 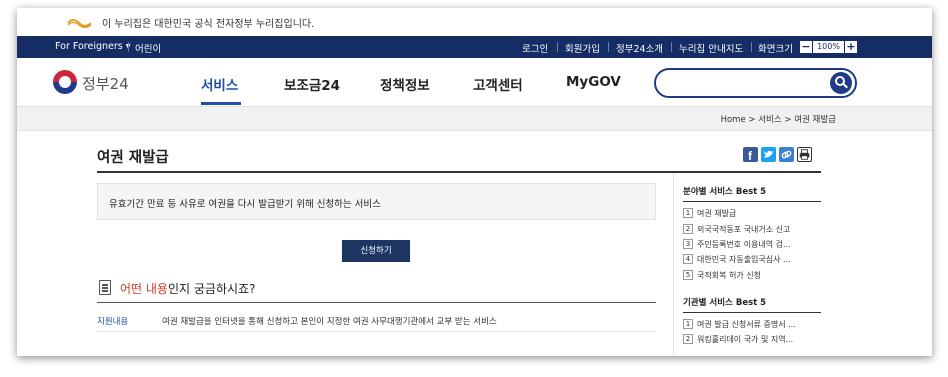 What do you see at coordinates (144, 289) in the screenshot?
I see `faq-heading-highlight: 어떤 내용` at bounding box center [144, 289].